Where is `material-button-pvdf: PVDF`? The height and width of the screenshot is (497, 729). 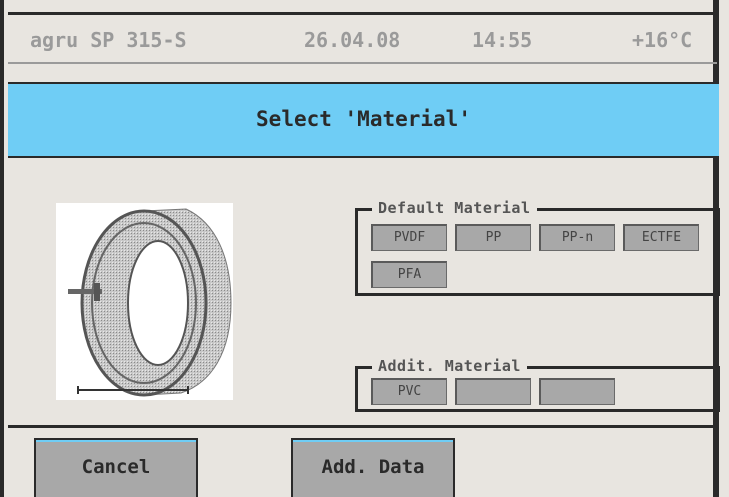
material-button-pvdf: PVDF is located at coordinates (409, 237).